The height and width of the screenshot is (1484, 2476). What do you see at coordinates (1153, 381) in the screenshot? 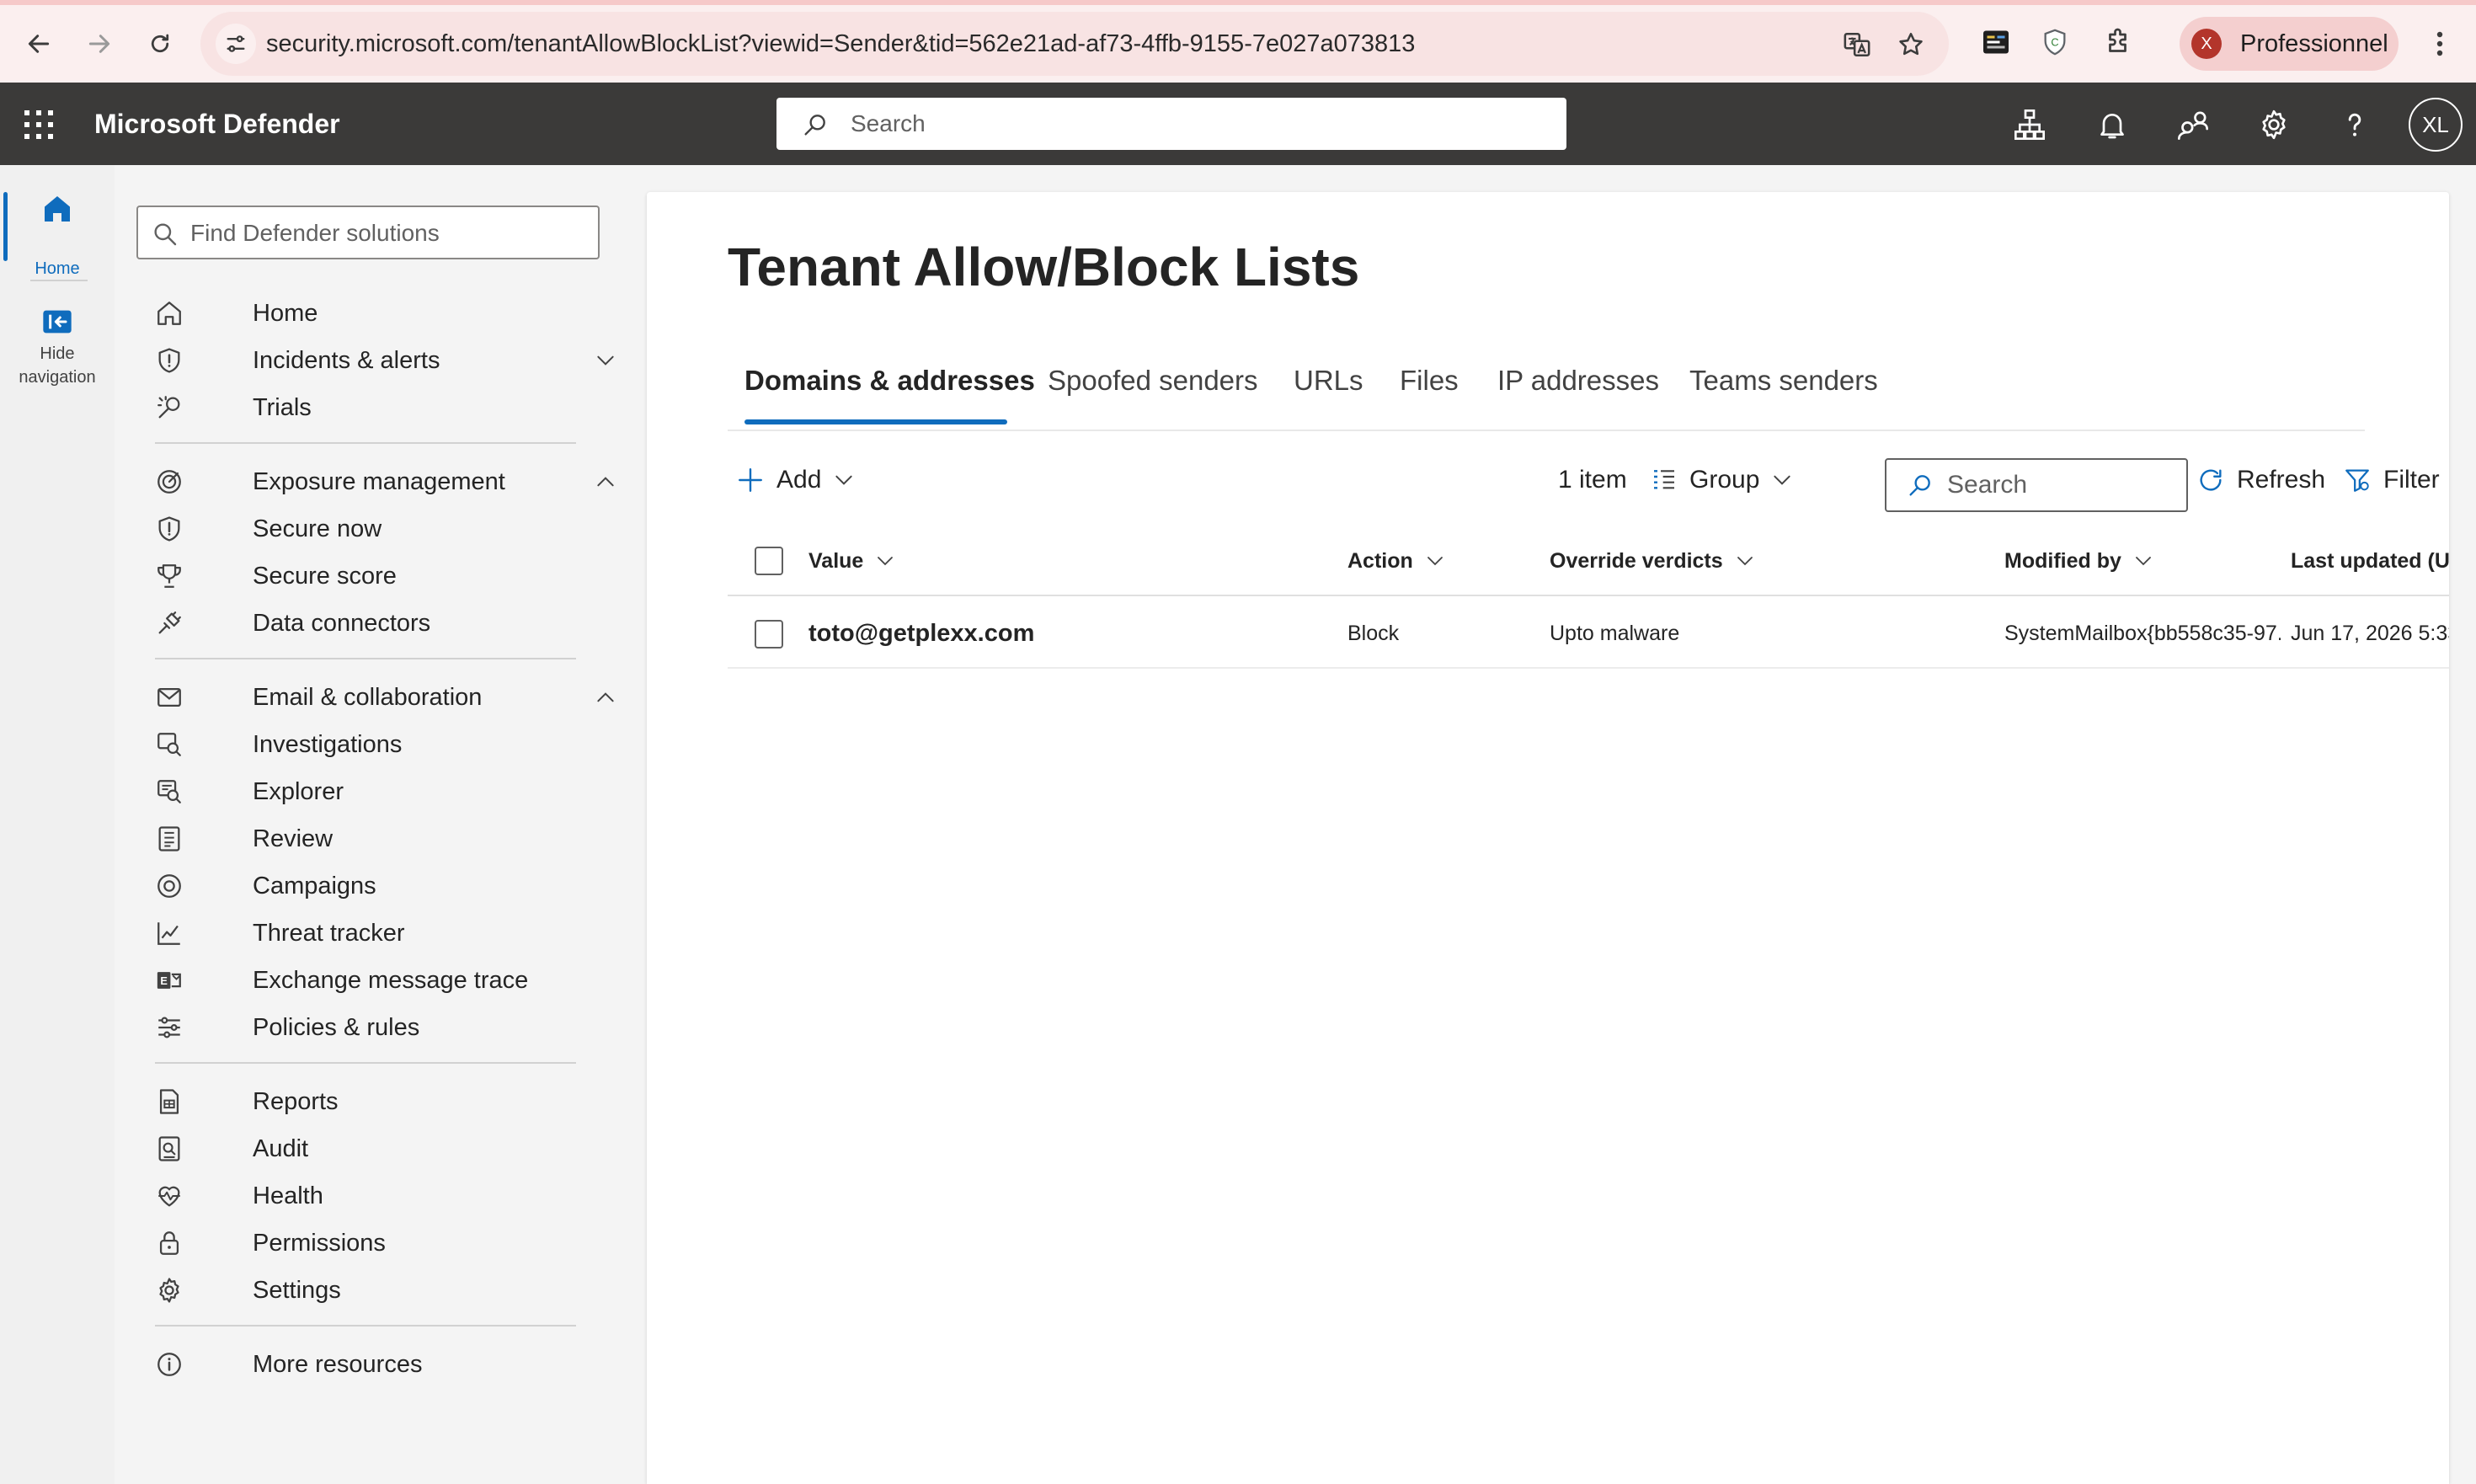
I see `tab-spoofed-senders: Spoofed senders` at bounding box center [1153, 381].